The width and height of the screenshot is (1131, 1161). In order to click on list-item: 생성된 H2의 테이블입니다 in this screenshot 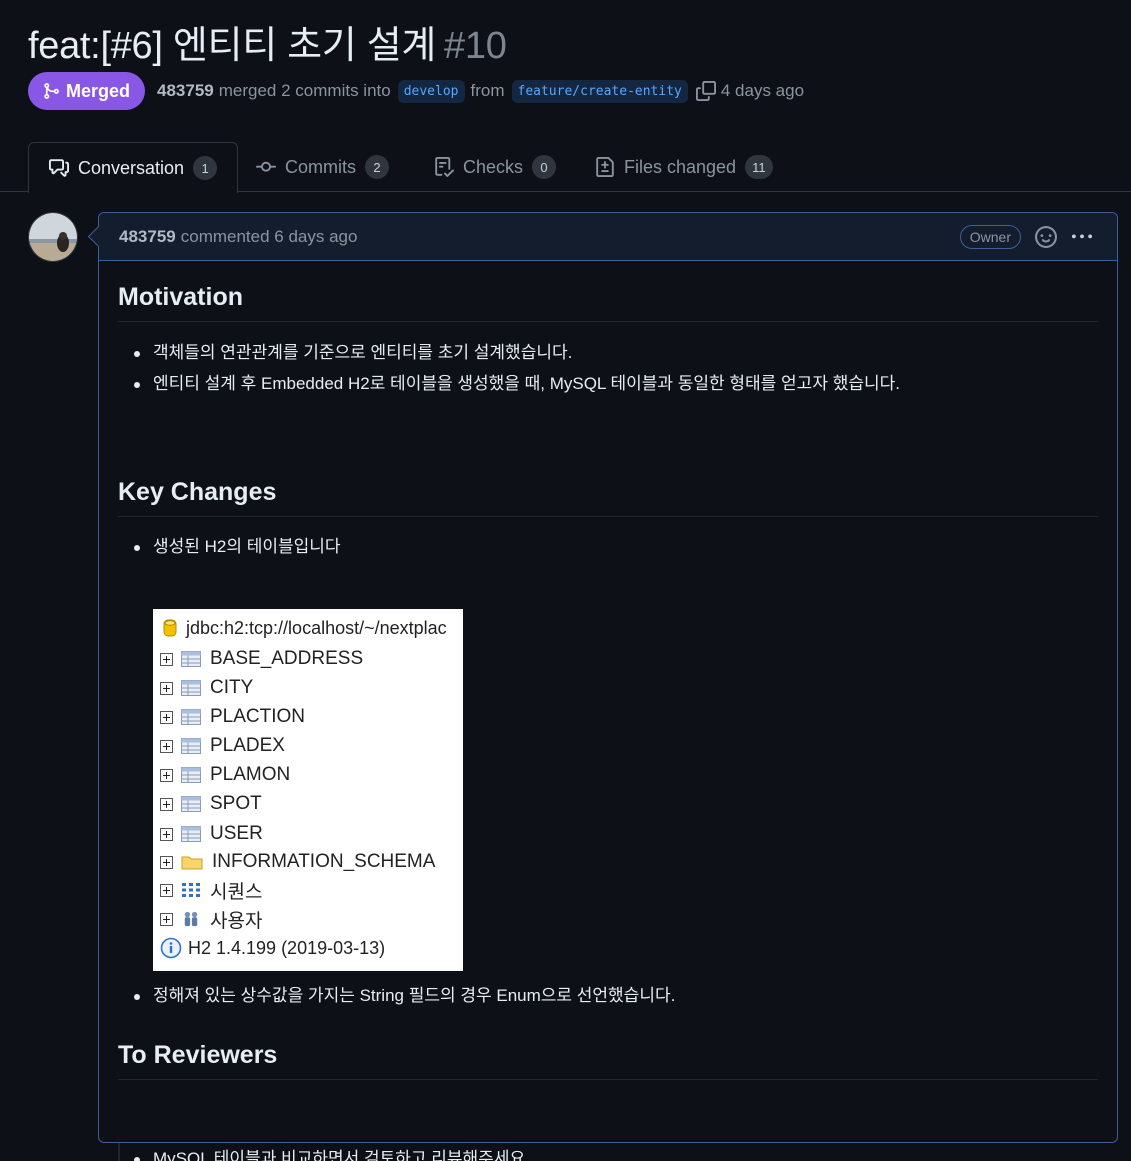, I will do `click(237, 551)`.